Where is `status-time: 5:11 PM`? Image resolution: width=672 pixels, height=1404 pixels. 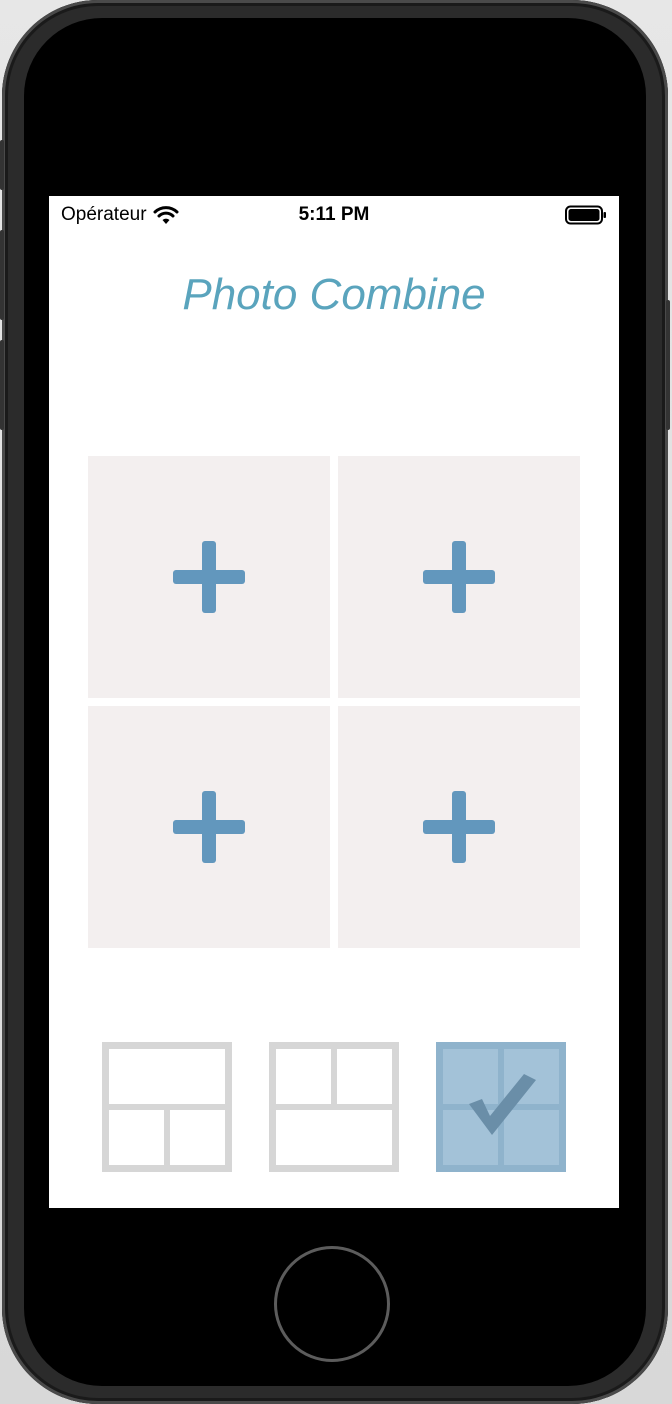 status-time: 5:11 PM is located at coordinates (334, 214).